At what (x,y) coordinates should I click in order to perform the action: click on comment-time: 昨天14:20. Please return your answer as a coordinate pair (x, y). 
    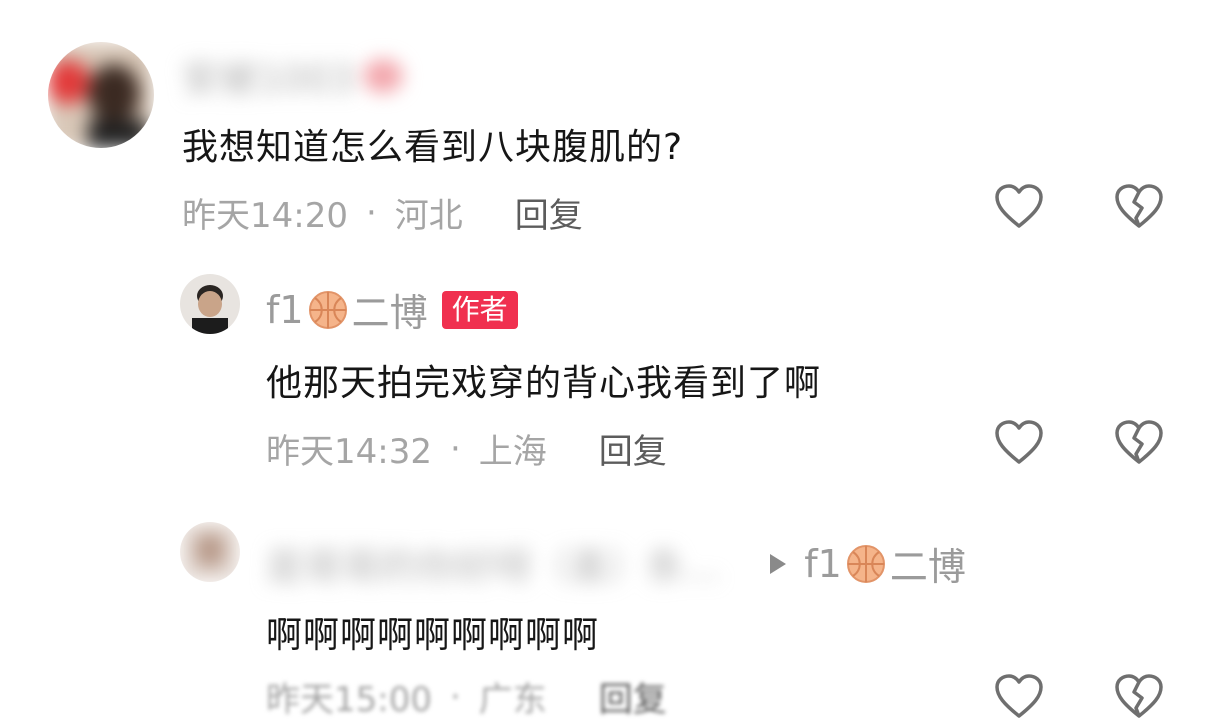
    Looking at the image, I should click on (265, 216).